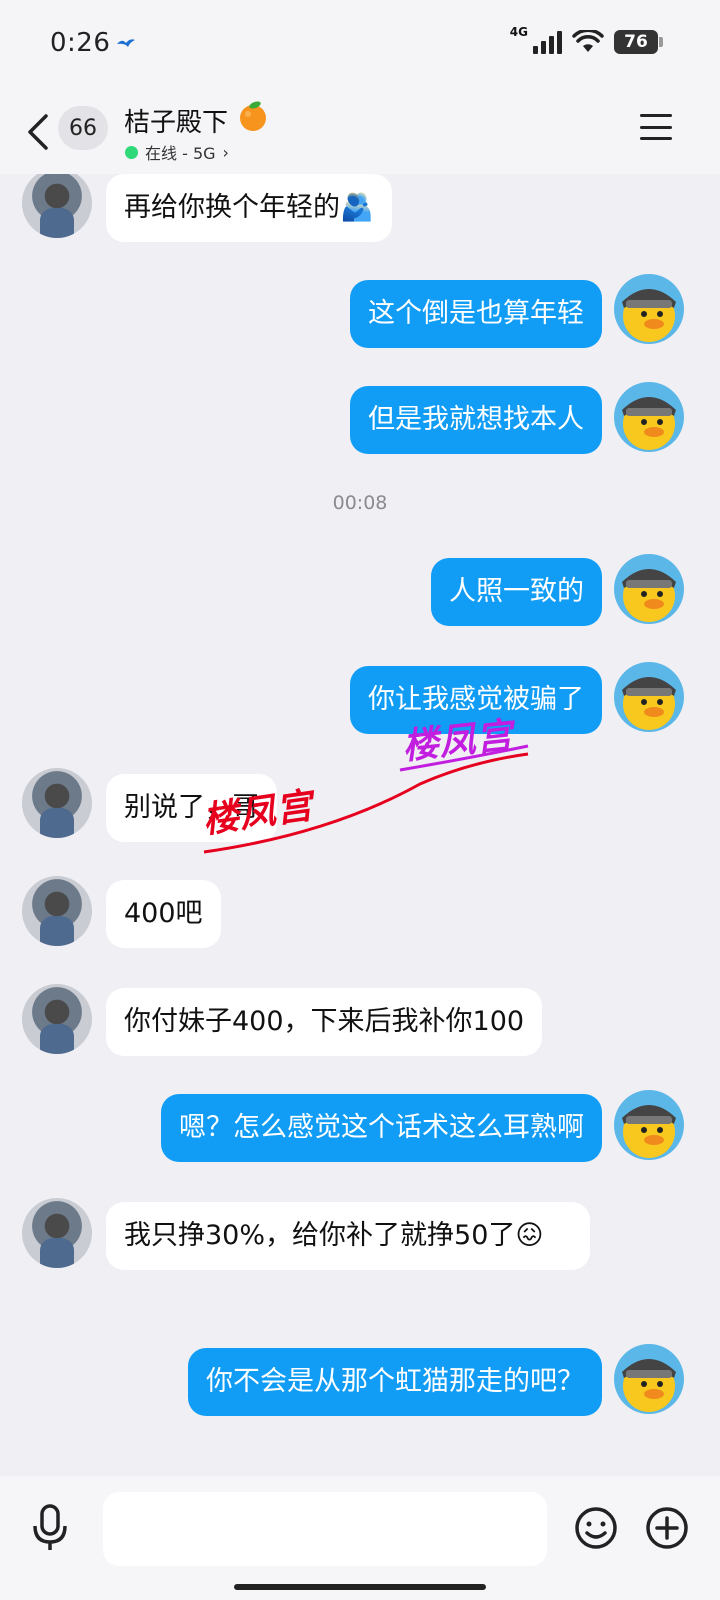 The image size is (720, 1600). What do you see at coordinates (163, 914) in the screenshot?
I see `message-bubble-incoming: 400吧` at bounding box center [163, 914].